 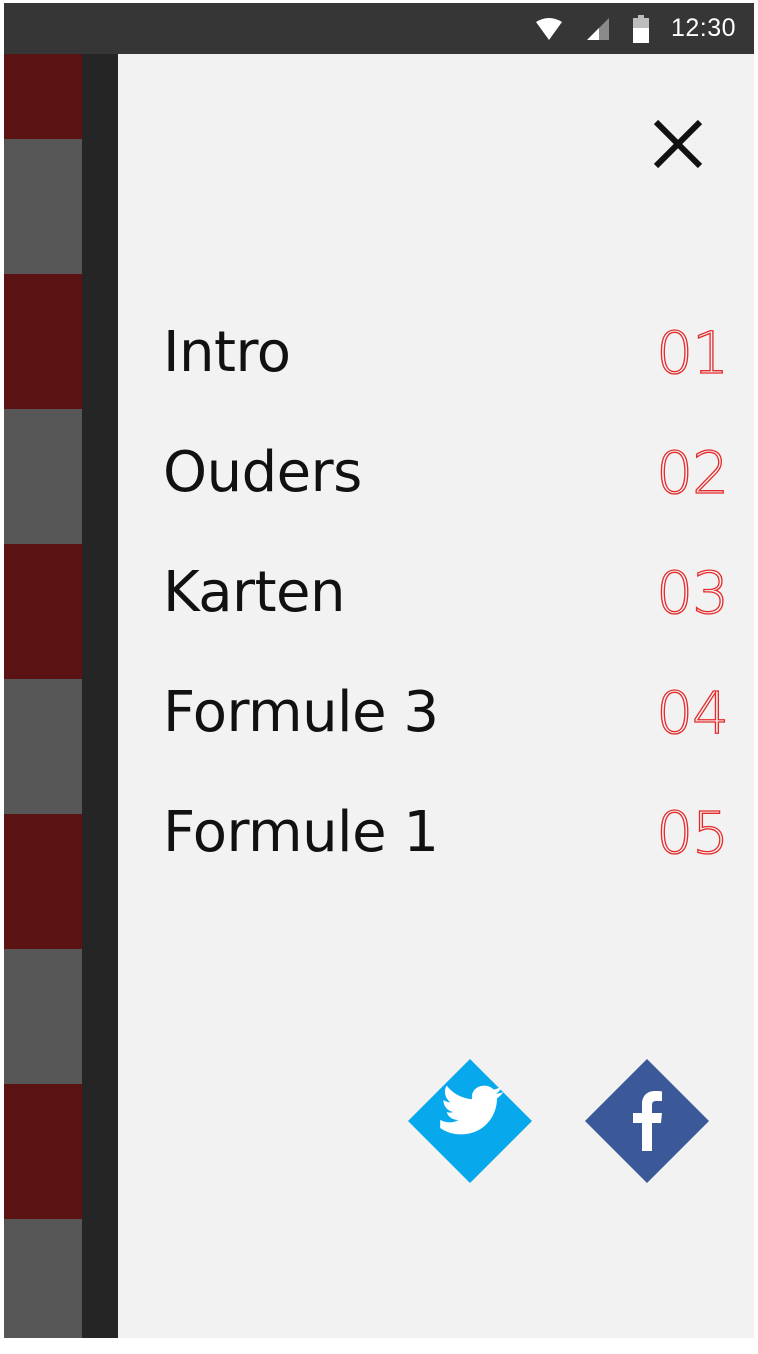 I want to click on status-icons: 12:30, so click(x=635, y=28).